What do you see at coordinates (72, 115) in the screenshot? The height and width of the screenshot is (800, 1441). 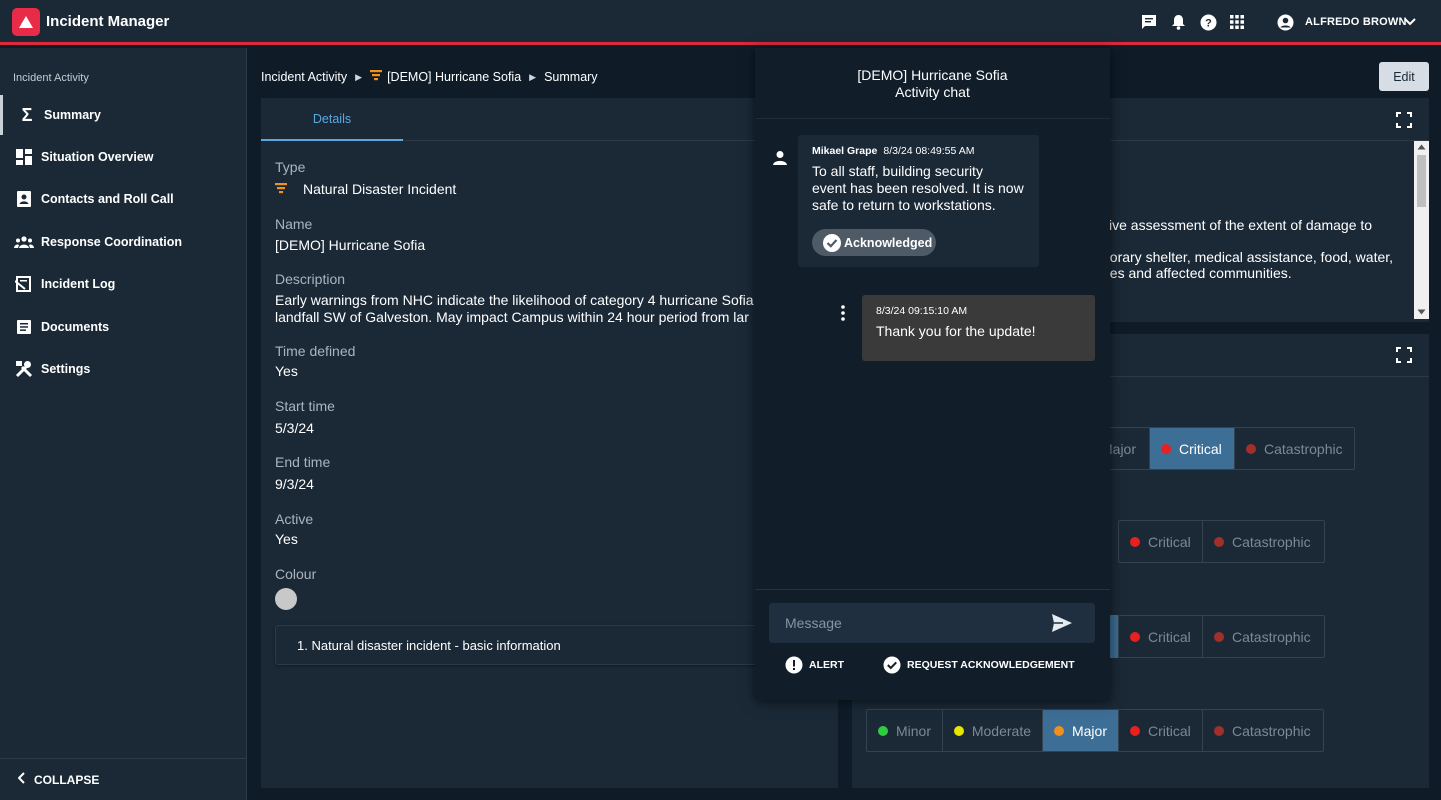 I see `sidebar-item-label: Summary` at bounding box center [72, 115].